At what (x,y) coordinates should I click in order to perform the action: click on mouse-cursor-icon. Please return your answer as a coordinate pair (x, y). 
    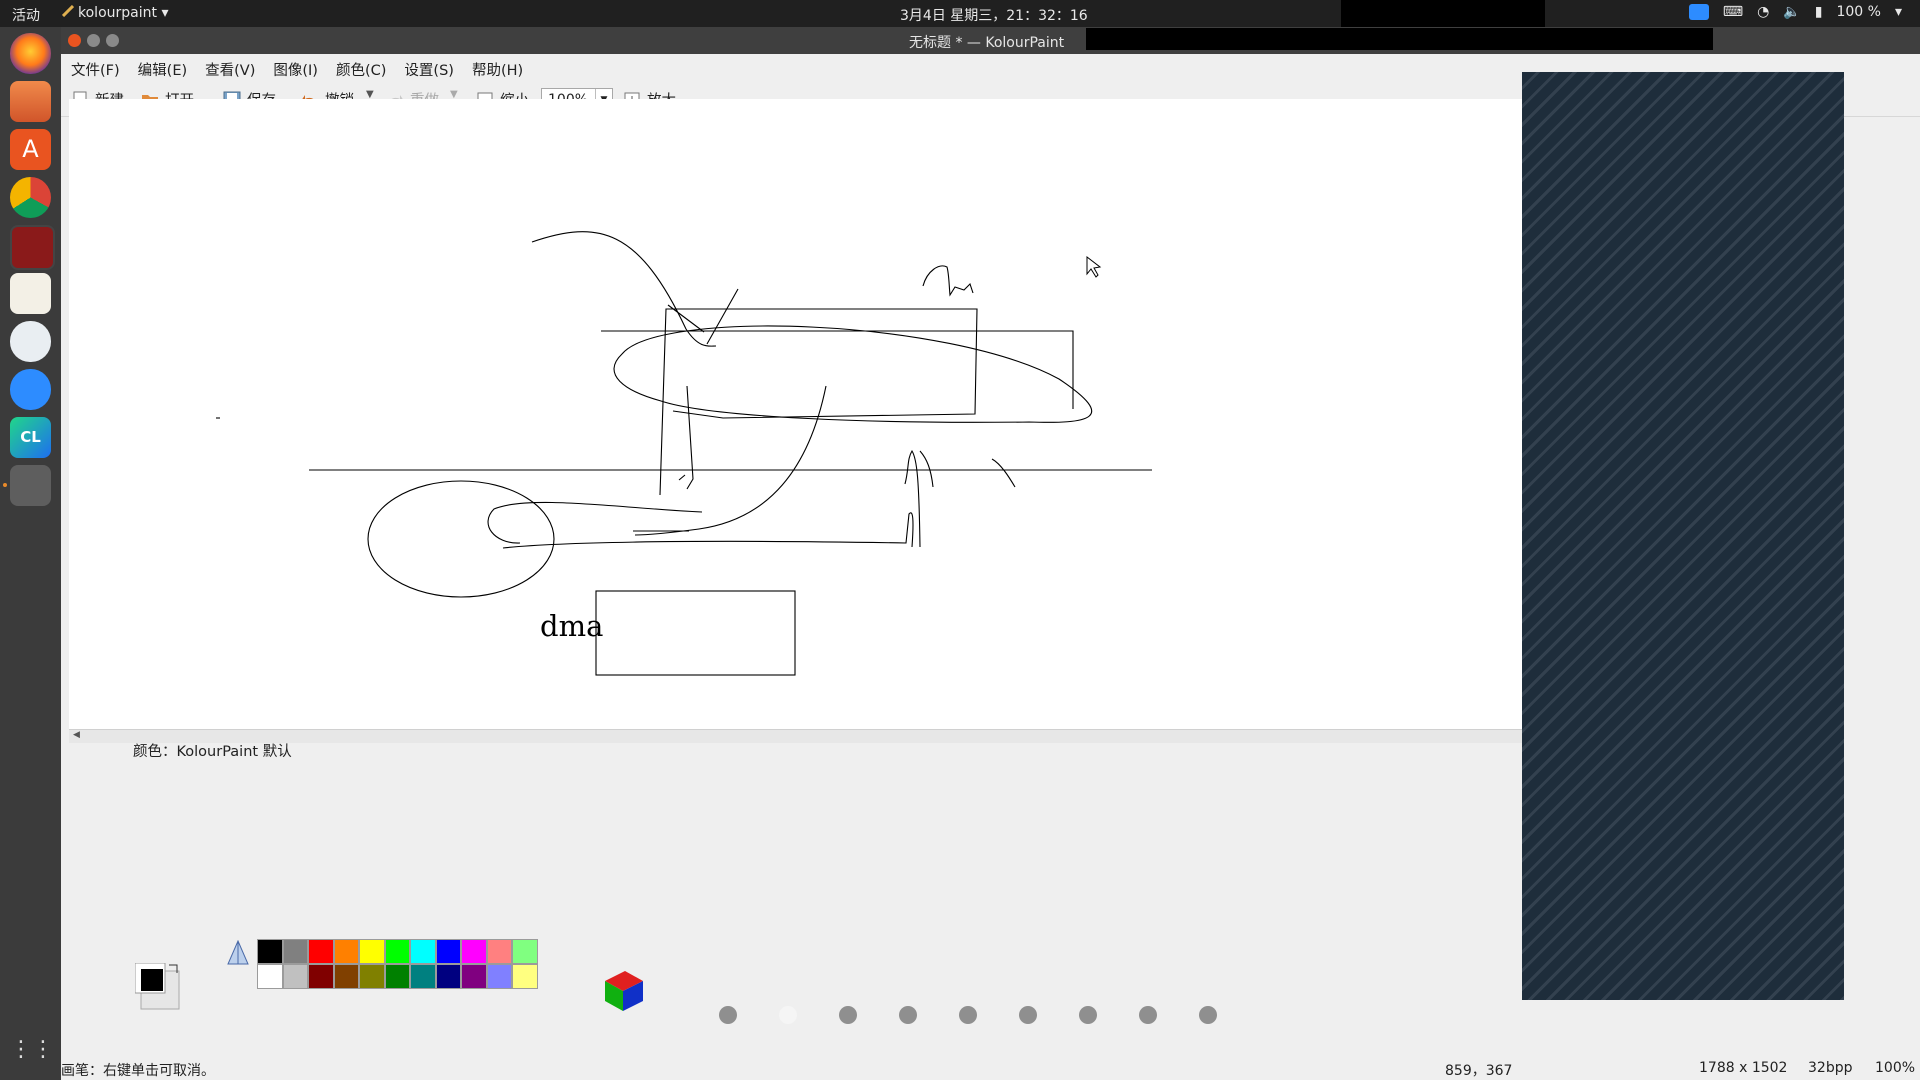
    Looking at the image, I should click on (1094, 266).